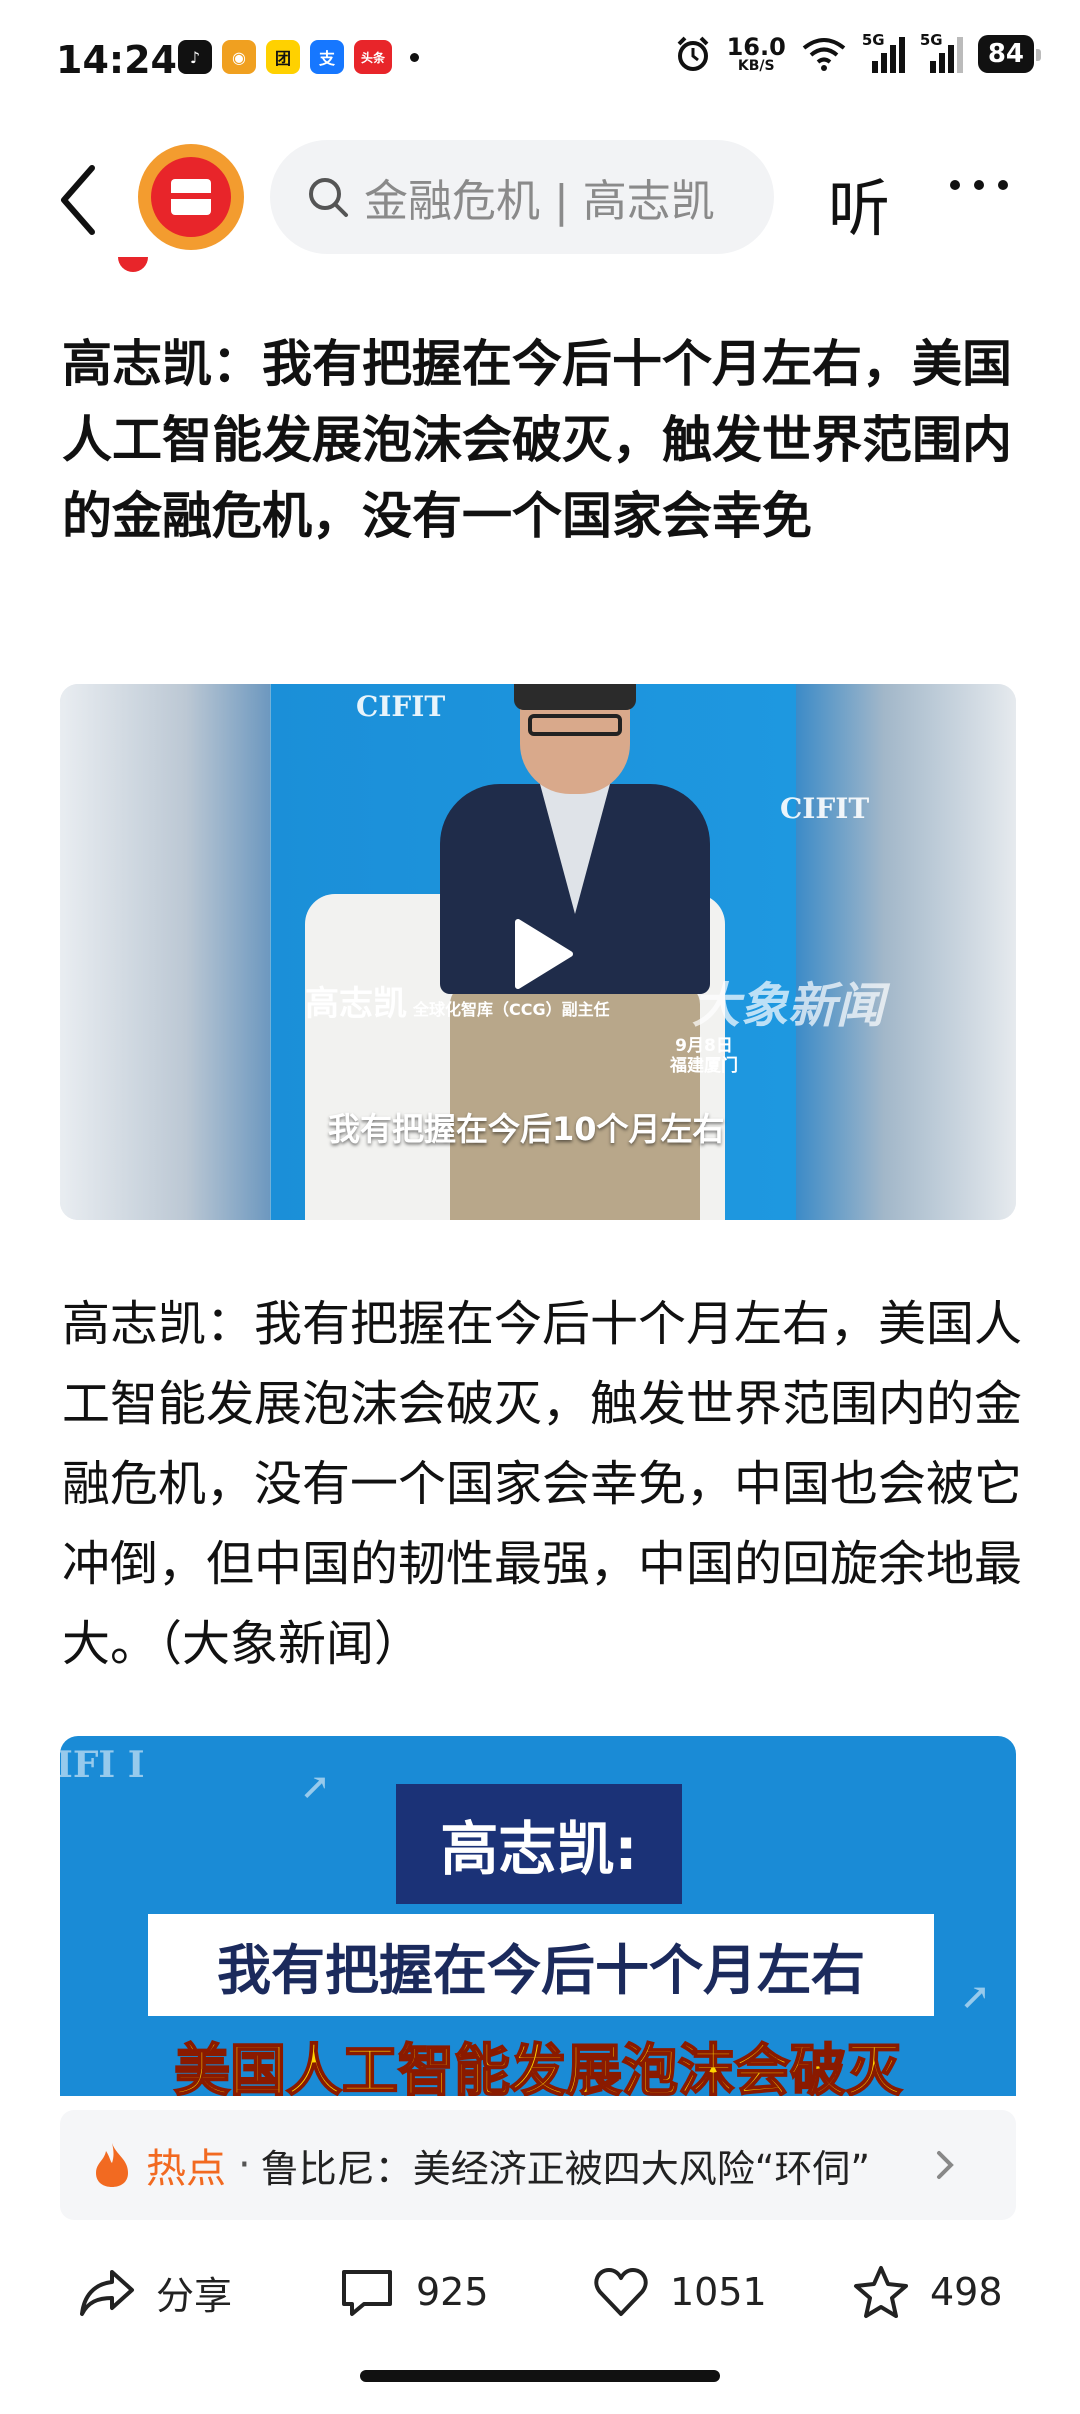 This screenshot has height=2414, width=1080. Describe the element at coordinates (538, 2067) in the screenshot. I see `video2-caption-2: 美国人工智能发展泡沫会破灭` at that location.